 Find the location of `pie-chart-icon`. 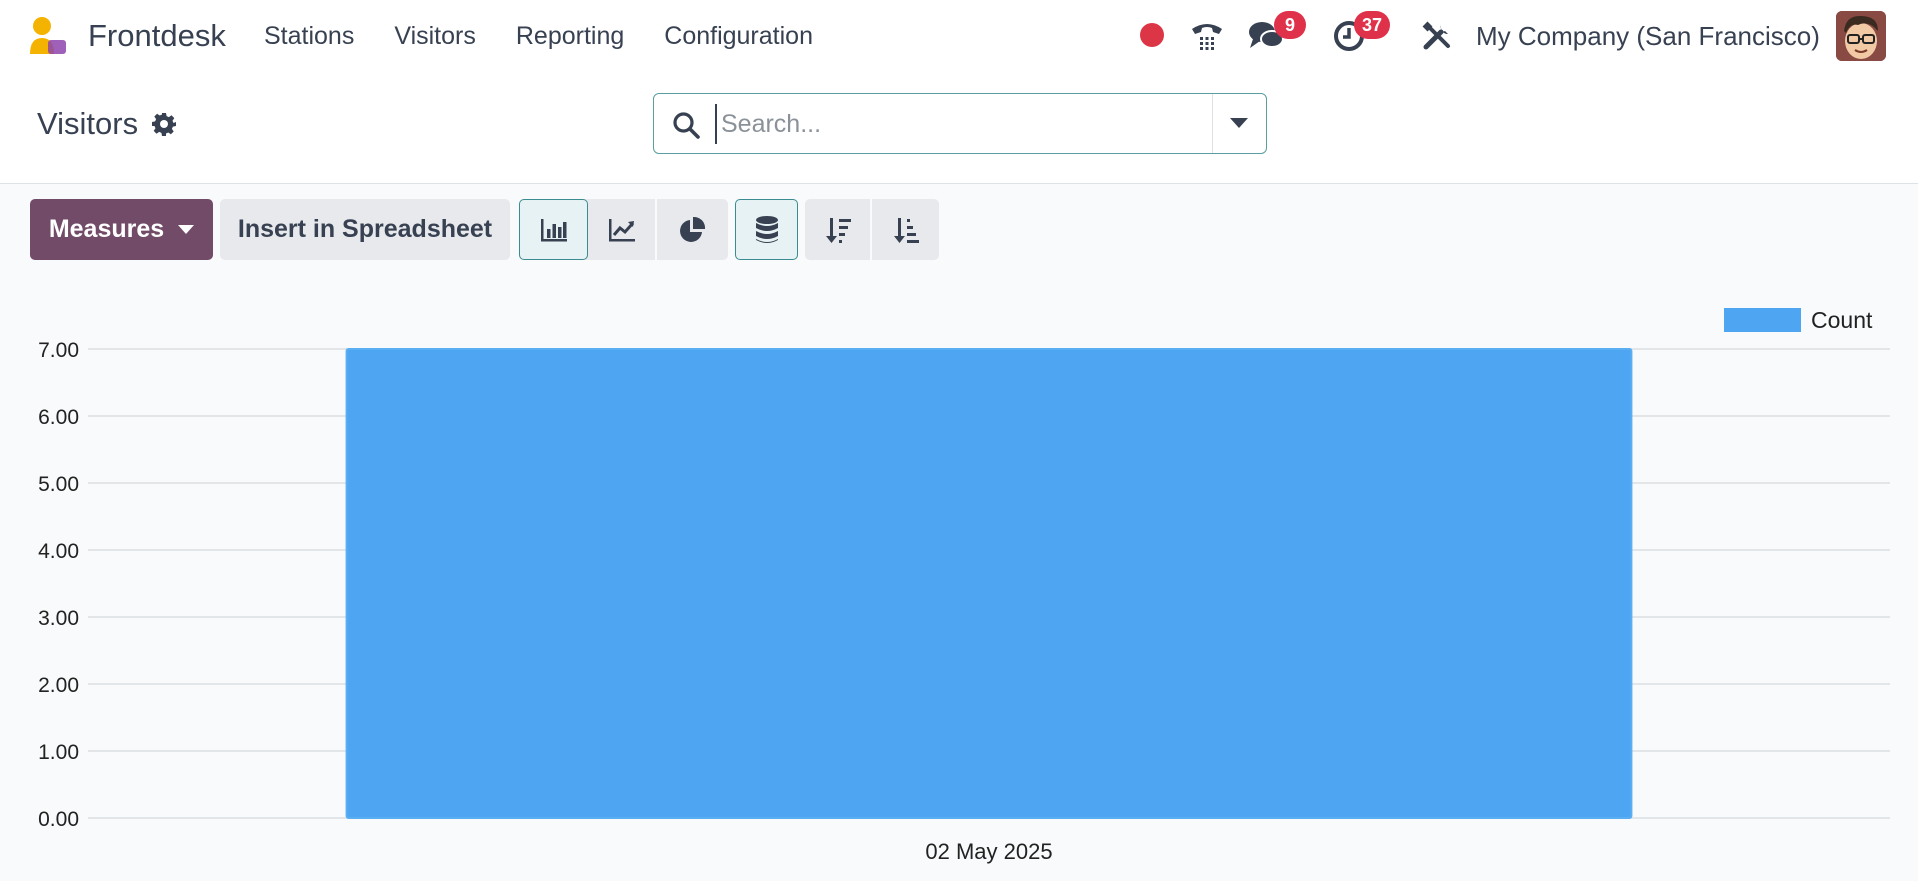

pie-chart-icon is located at coordinates (692, 229).